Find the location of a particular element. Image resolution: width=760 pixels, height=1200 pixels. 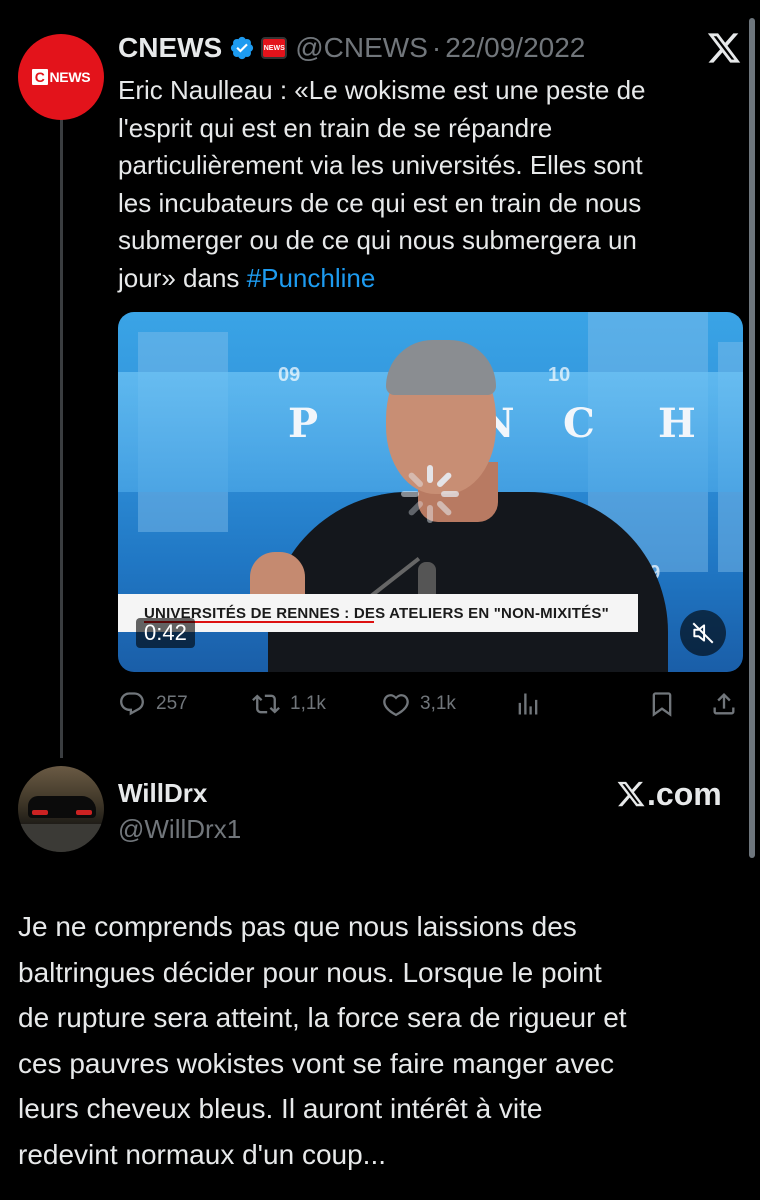

author-name: WillDrx is located at coordinates (162, 793).